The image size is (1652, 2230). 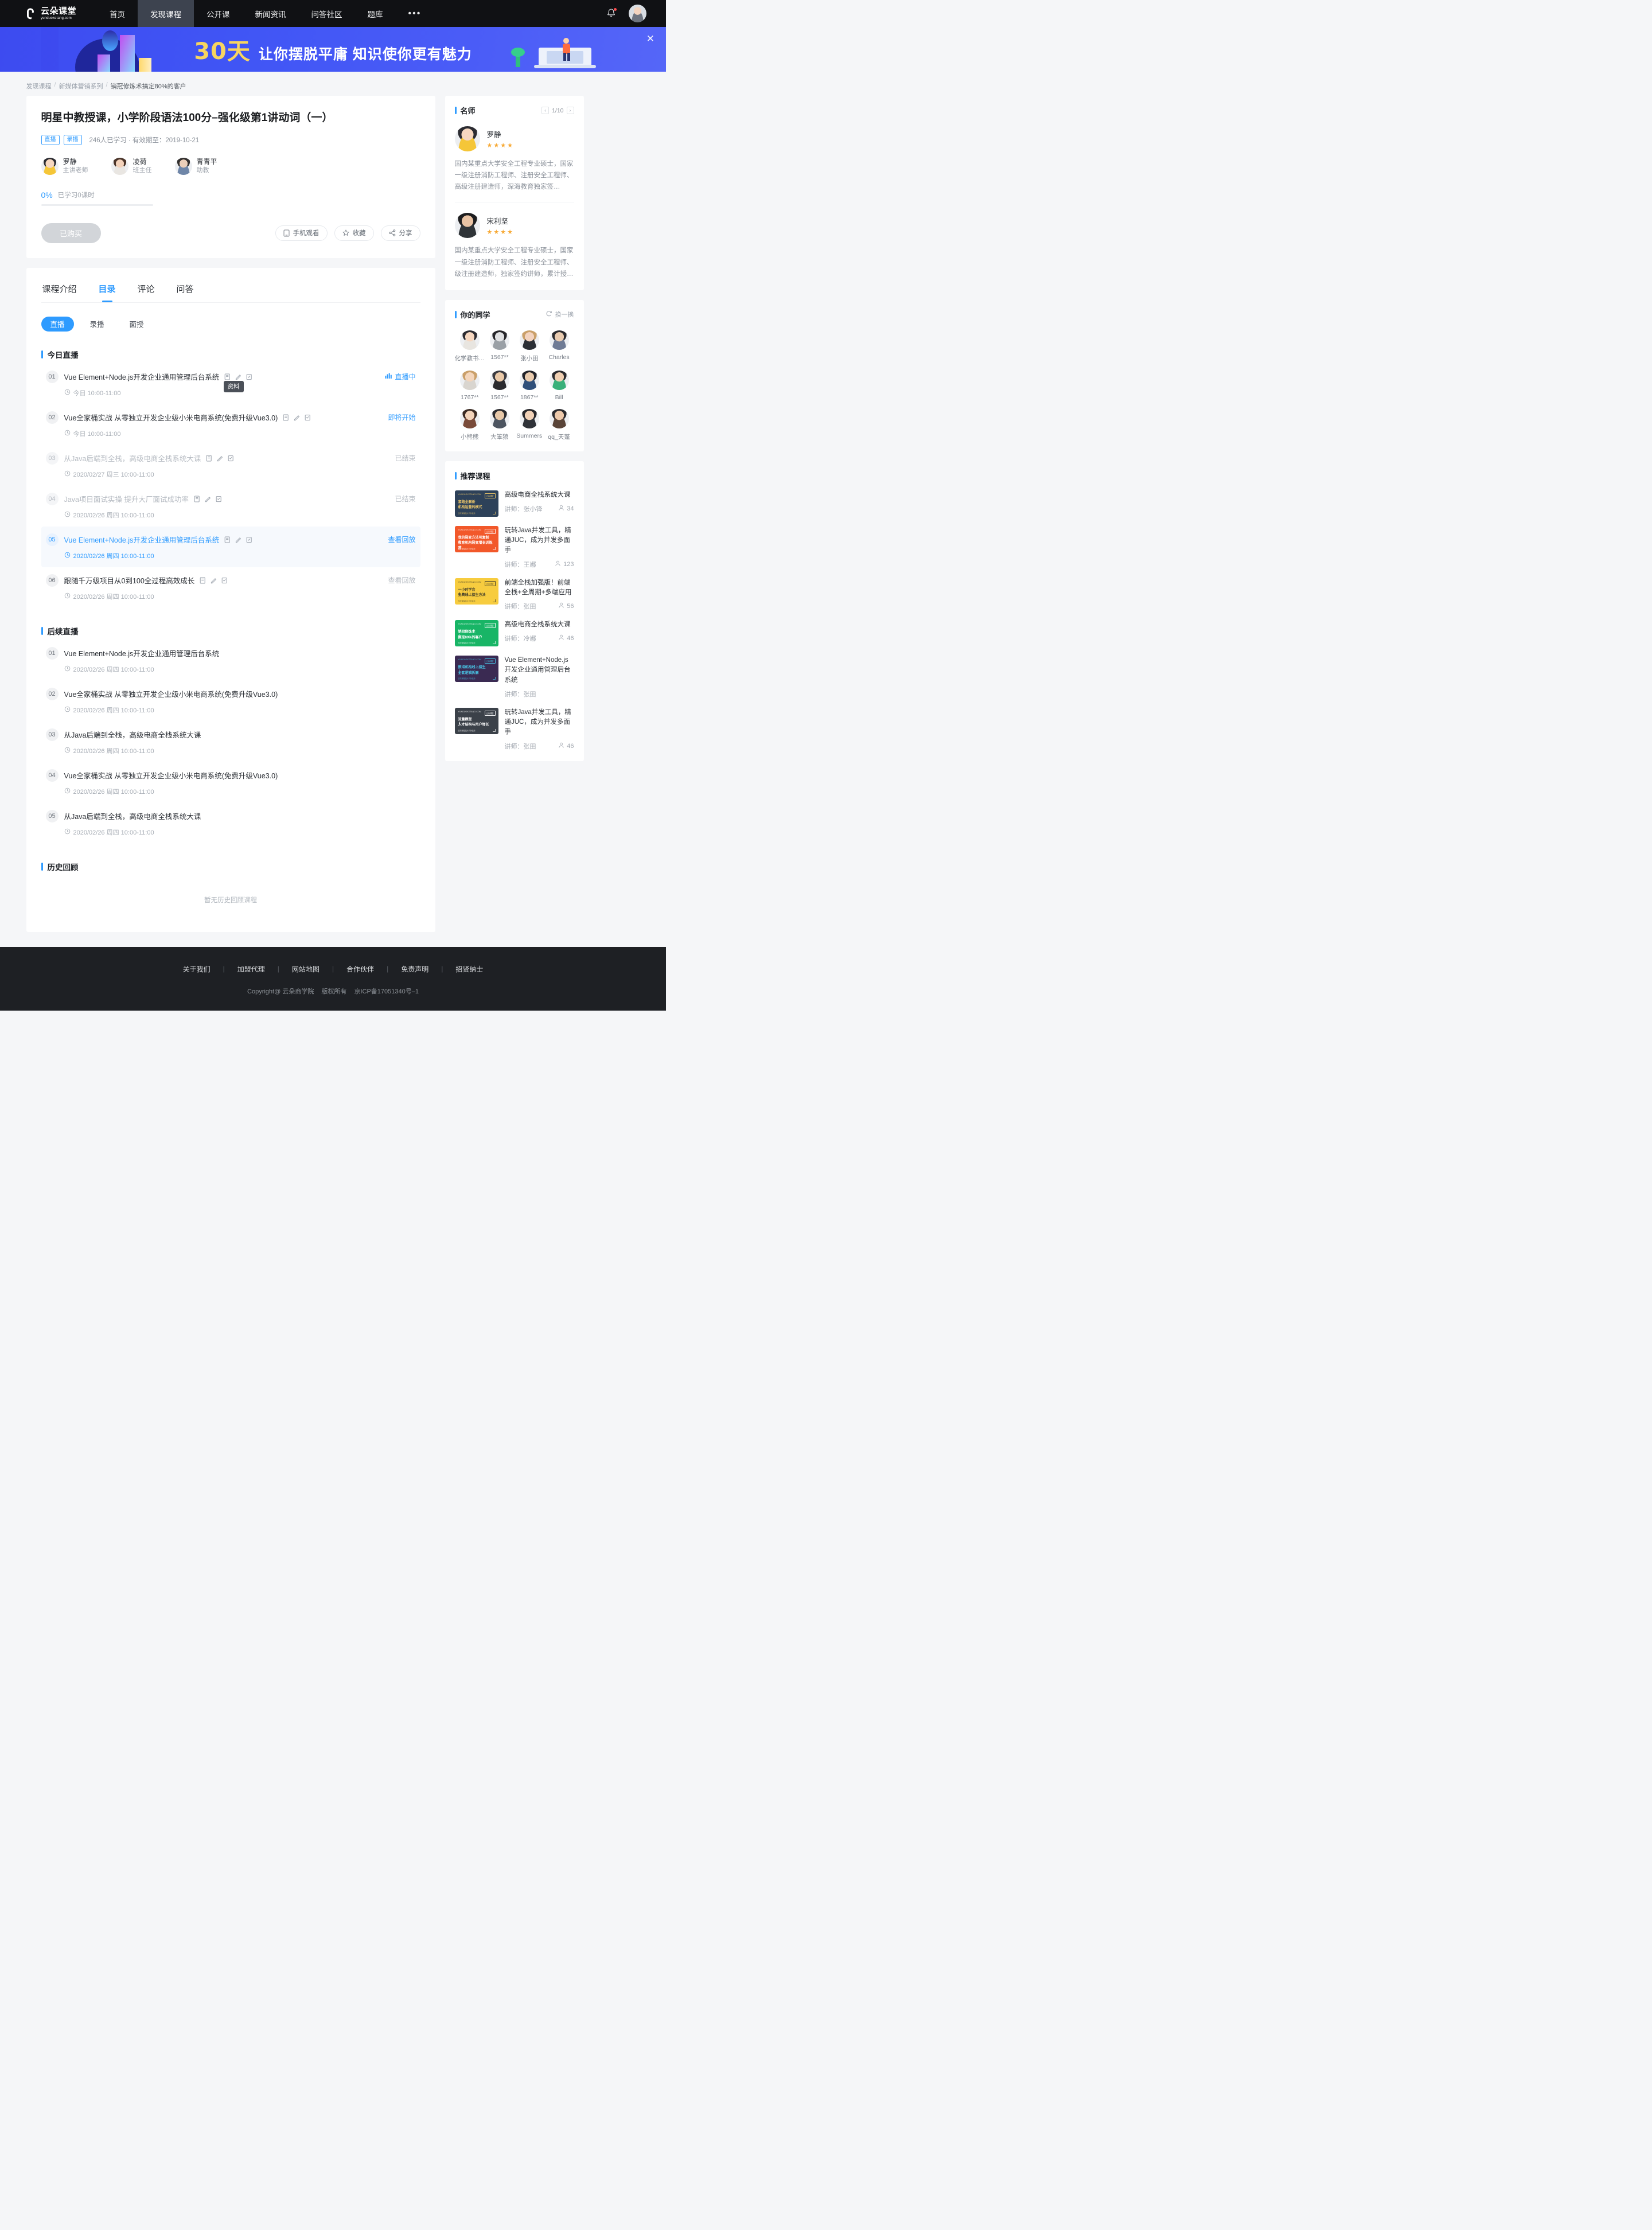 What do you see at coordinates (637, 13) in the screenshot?
I see `user-avatar` at bounding box center [637, 13].